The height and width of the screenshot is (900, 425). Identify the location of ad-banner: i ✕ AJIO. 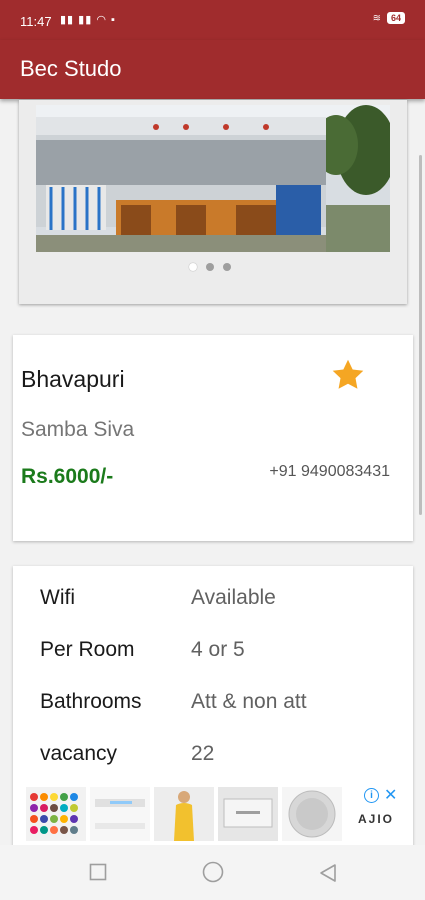
(214, 814).